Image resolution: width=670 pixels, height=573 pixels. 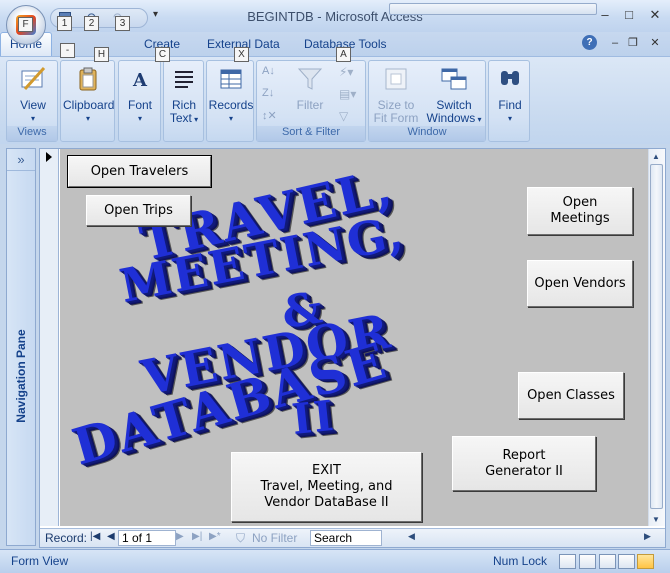 What do you see at coordinates (629, 15) in the screenshot?
I see `maximize-button: □` at bounding box center [629, 15].